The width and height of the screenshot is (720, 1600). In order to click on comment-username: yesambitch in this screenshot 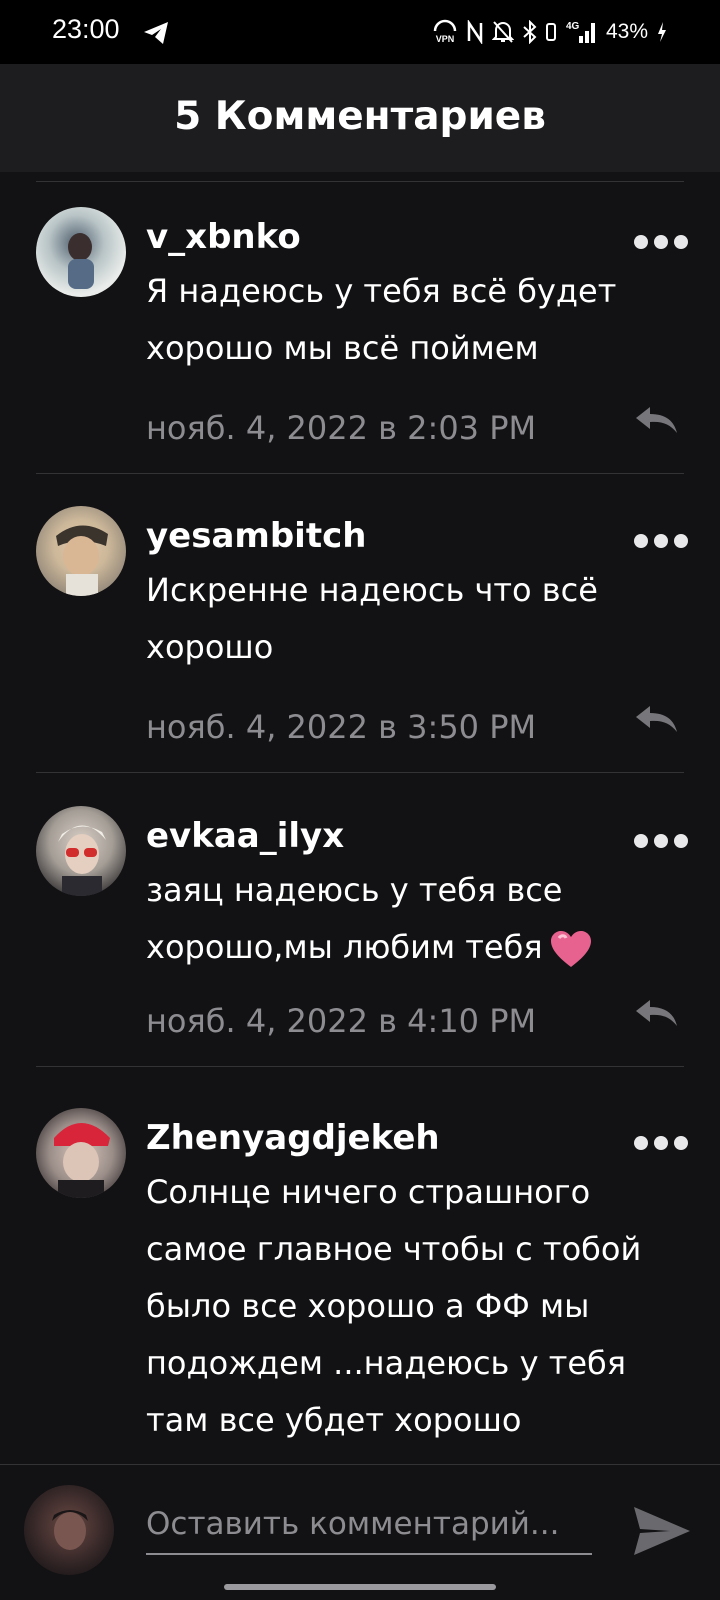, I will do `click(256, 536)`.